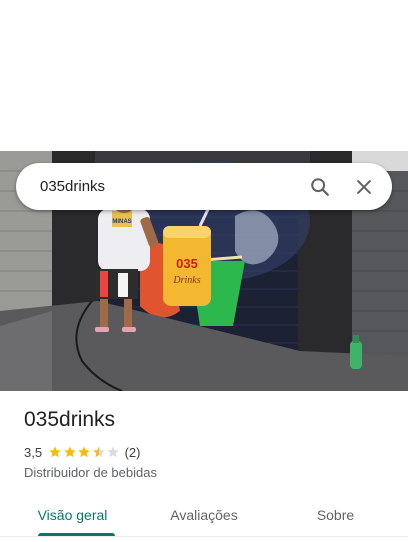 The image size is (408, 542). I want to click on tab-about: Sobre, so click(335, 515).